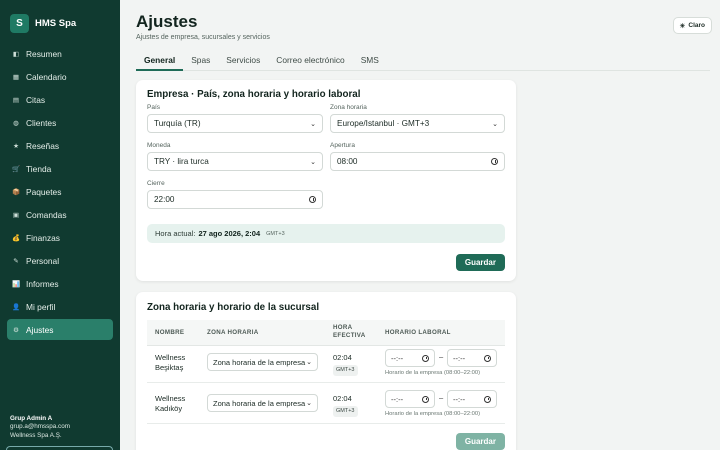  I want to click on user-icon: 👤, so click(16, 307).